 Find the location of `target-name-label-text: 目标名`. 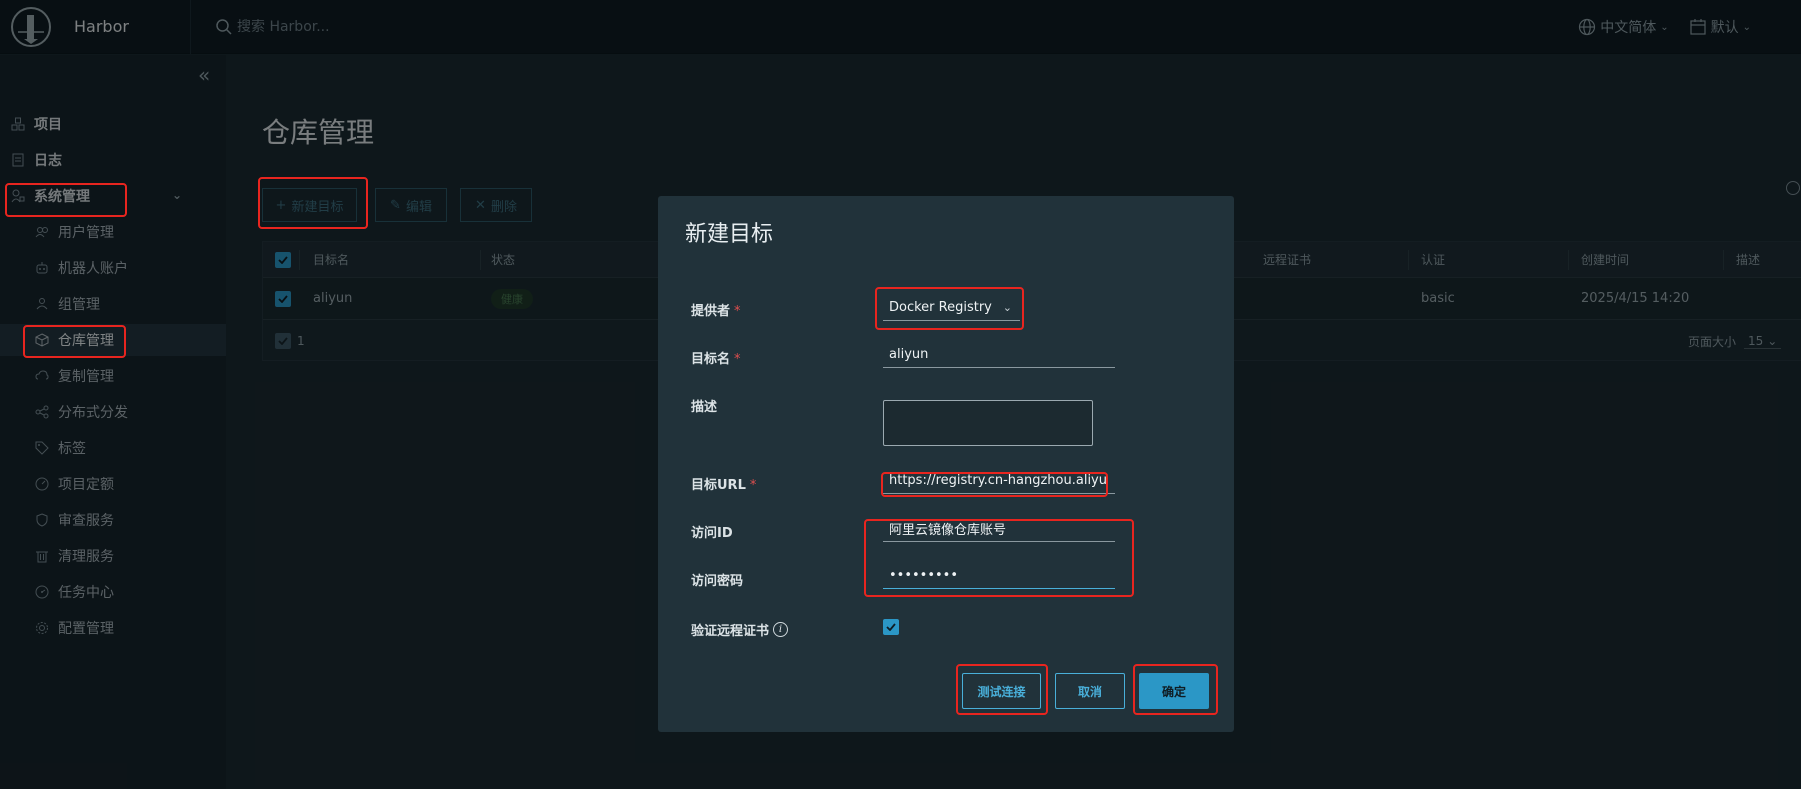

target-name-label-text: 目标名 is located at coordinates (711, 359).